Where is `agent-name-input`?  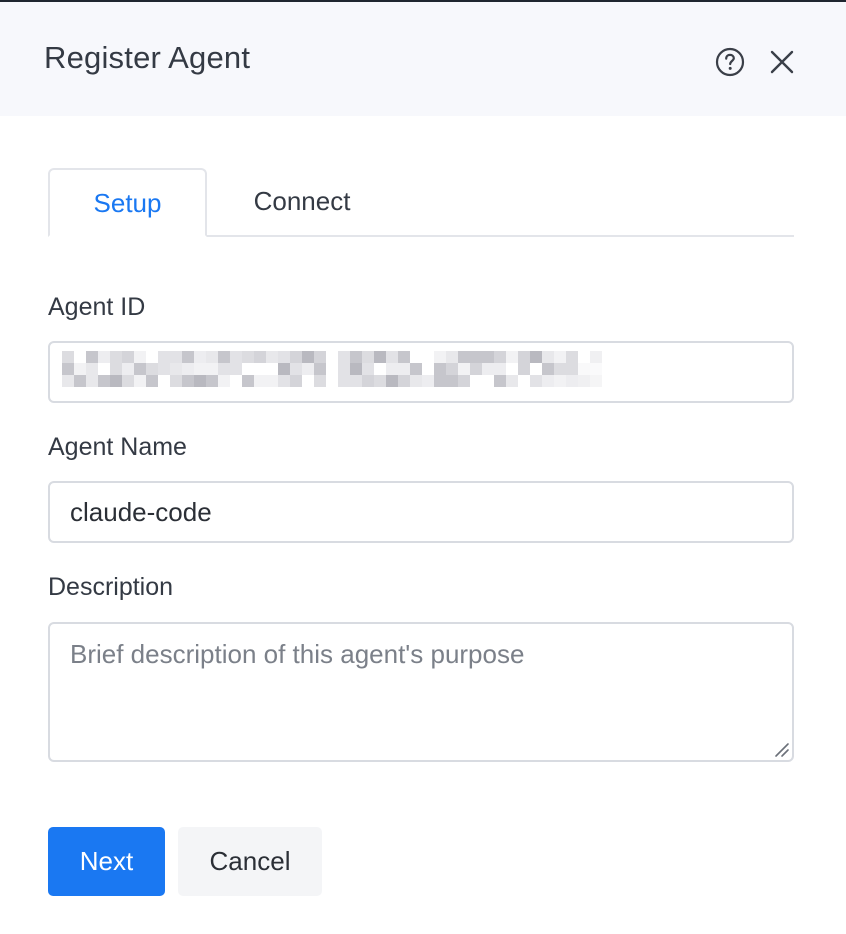
agent-name-input is located at coordinates (421, 512).